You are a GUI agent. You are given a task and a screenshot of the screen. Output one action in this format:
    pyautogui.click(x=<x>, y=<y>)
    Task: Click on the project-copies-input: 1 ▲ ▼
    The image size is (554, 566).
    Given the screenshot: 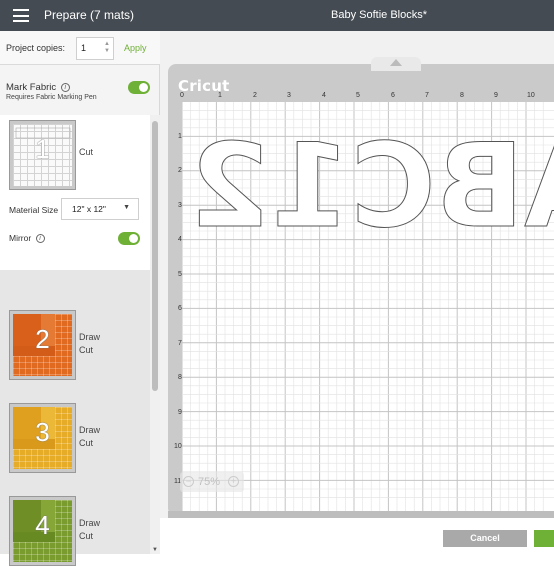 What is the action you would take?
    pyautogui.click(x=95, y=48)
    